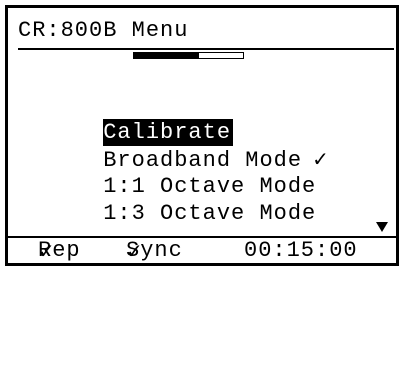 The image size is (404, 368). I want to click on scroll-down-arrow-icon, so click(382, 227).